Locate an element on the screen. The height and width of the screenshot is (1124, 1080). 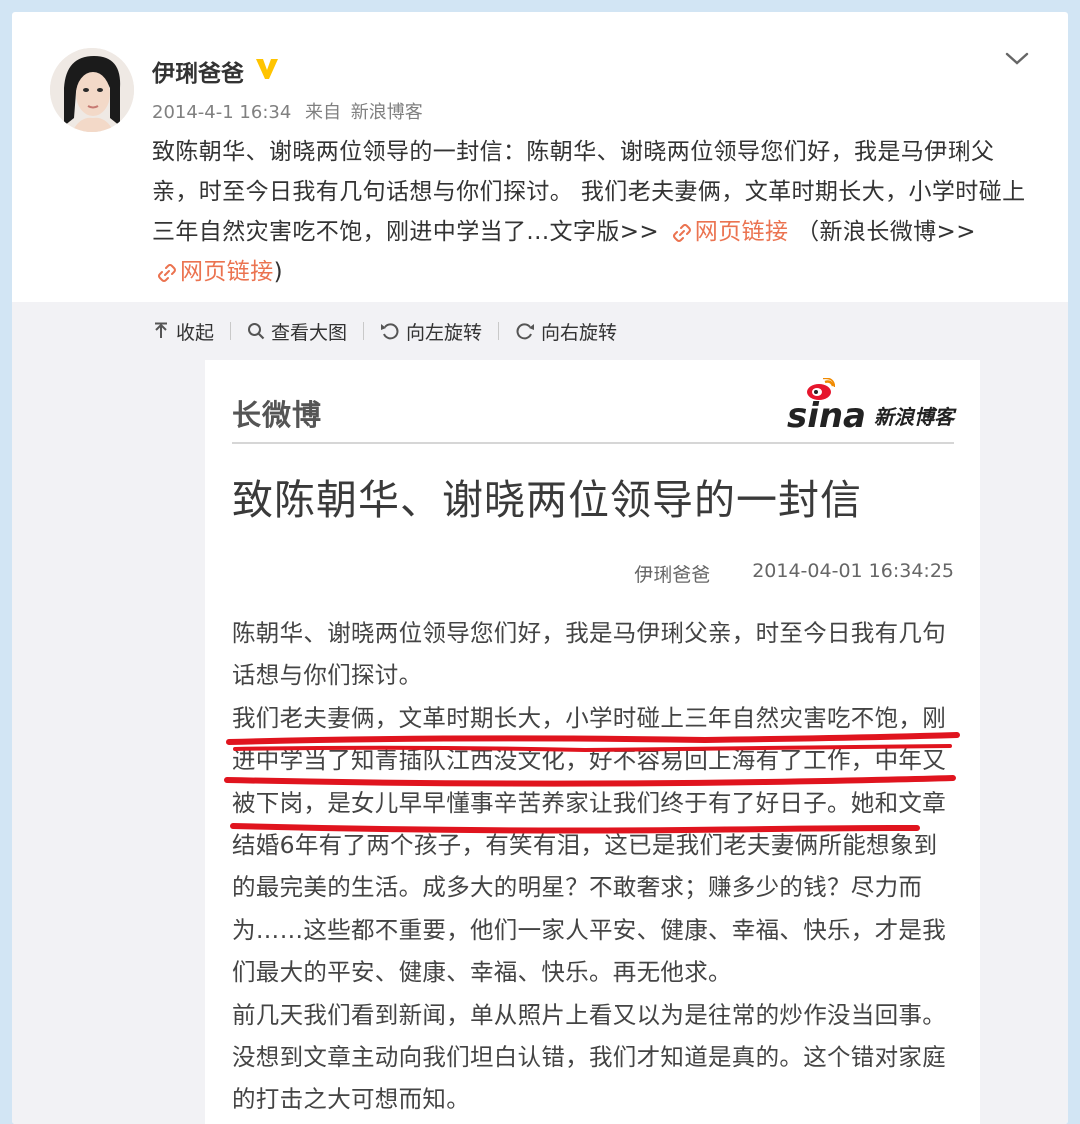
collapse-button: 收起 is located at coordinates (183, 331).